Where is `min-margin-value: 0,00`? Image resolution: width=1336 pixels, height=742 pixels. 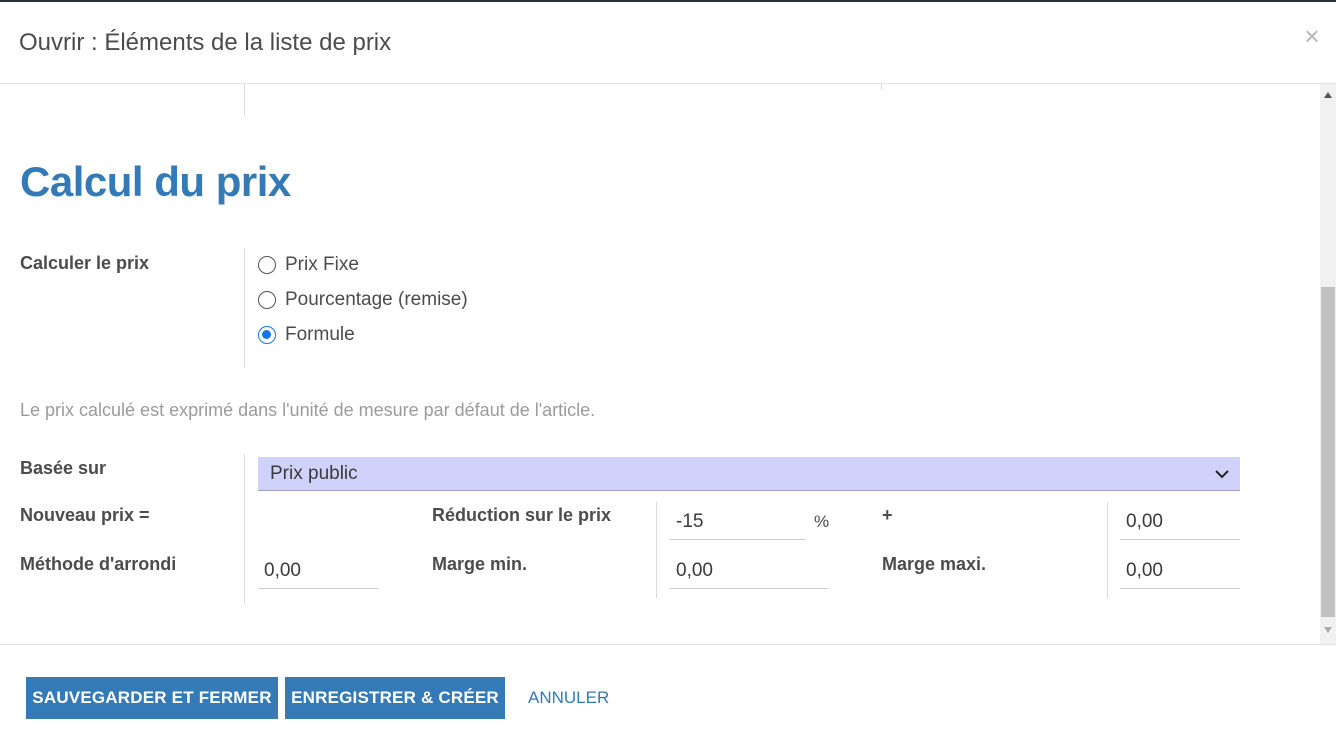
min-margin-value: 0,00 is located at coordinates (694, 570).